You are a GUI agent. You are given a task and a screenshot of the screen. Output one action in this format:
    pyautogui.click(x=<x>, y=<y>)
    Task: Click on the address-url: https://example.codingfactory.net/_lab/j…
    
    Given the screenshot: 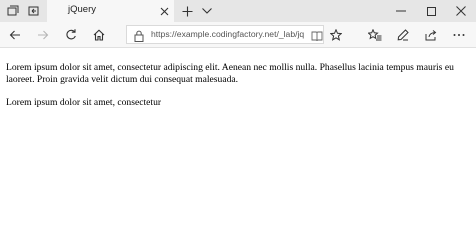 What is the action you would take?
    pyautogui.click(x=230, y=34)
    